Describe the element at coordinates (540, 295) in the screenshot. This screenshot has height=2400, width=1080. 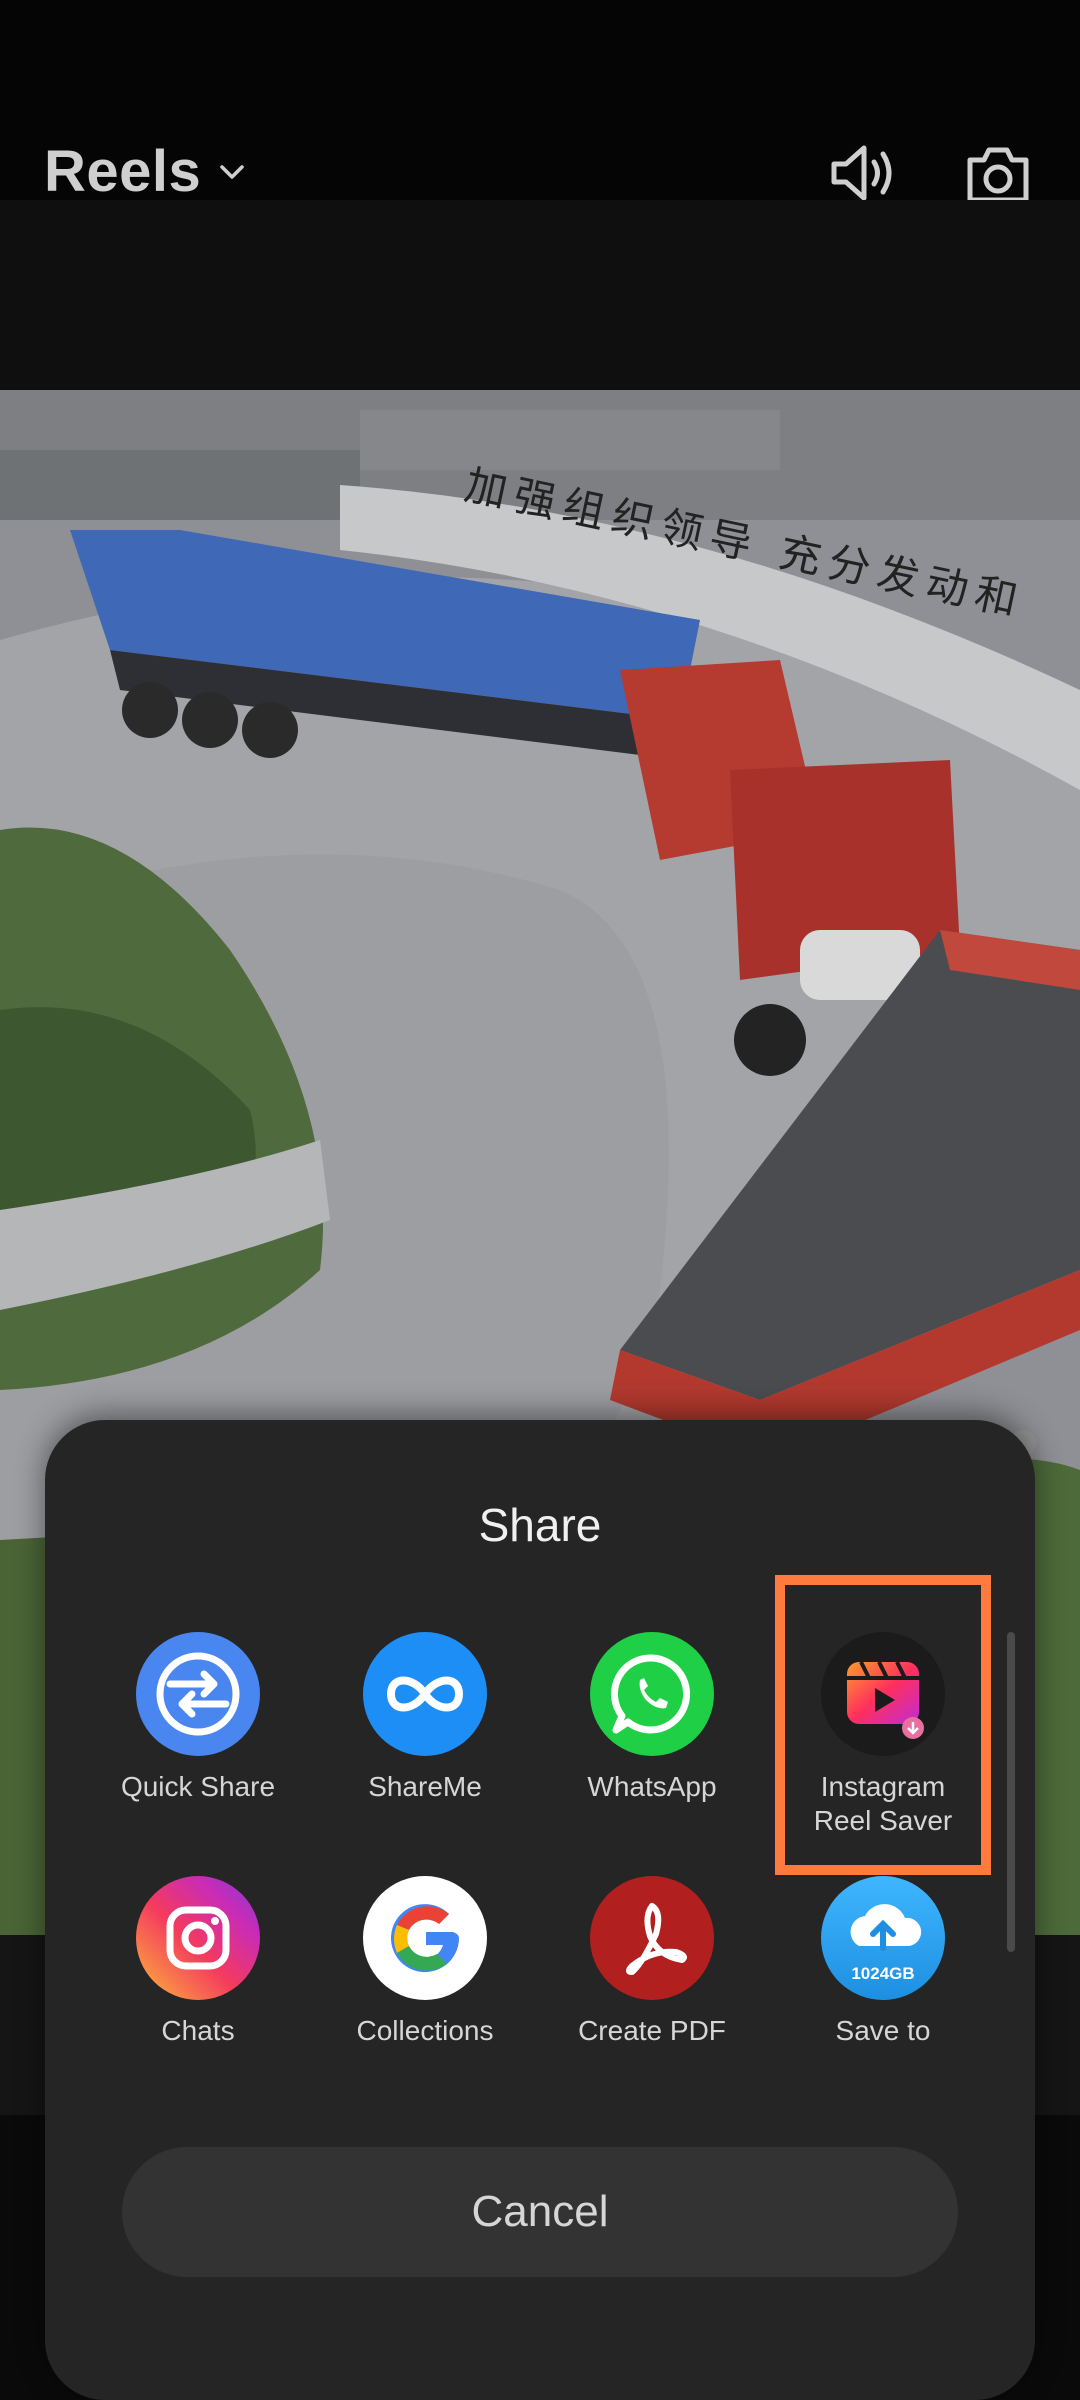
I see `video-top-band` at that location.